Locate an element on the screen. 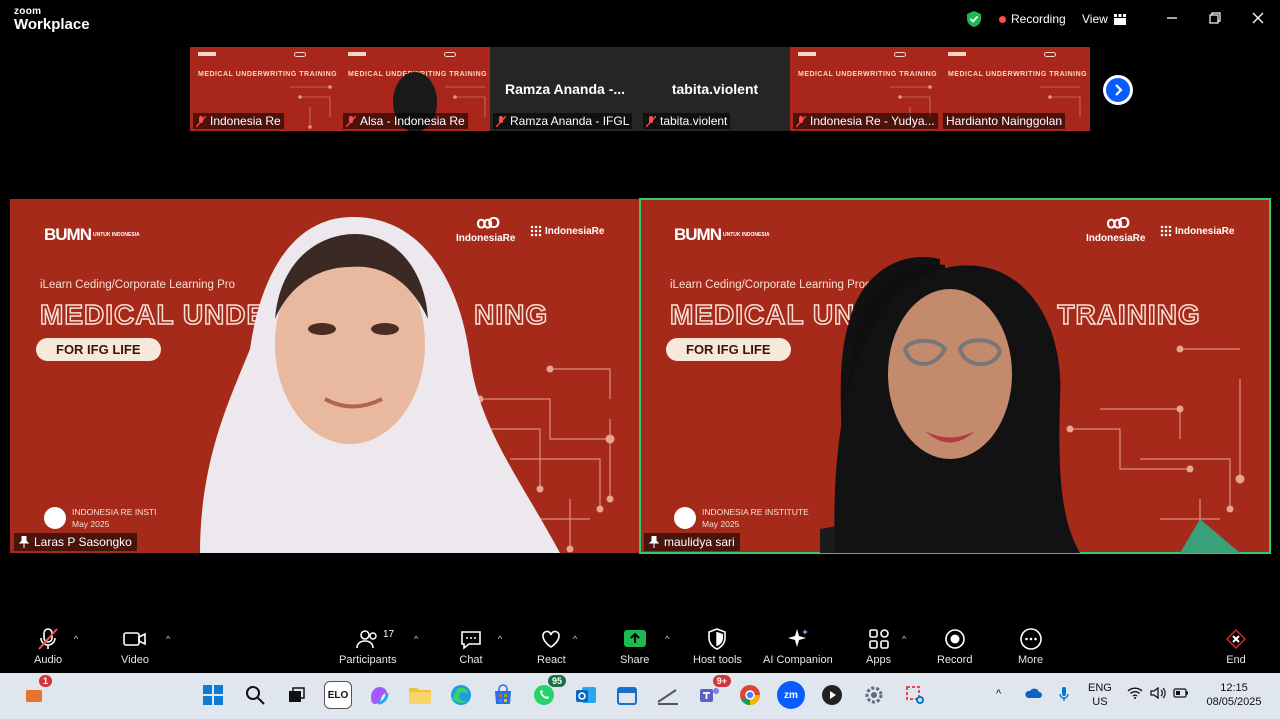 Image resolution: width=1280 pixels, height=719 pixels. share-screen-icon is located at coordinates (634, 638).